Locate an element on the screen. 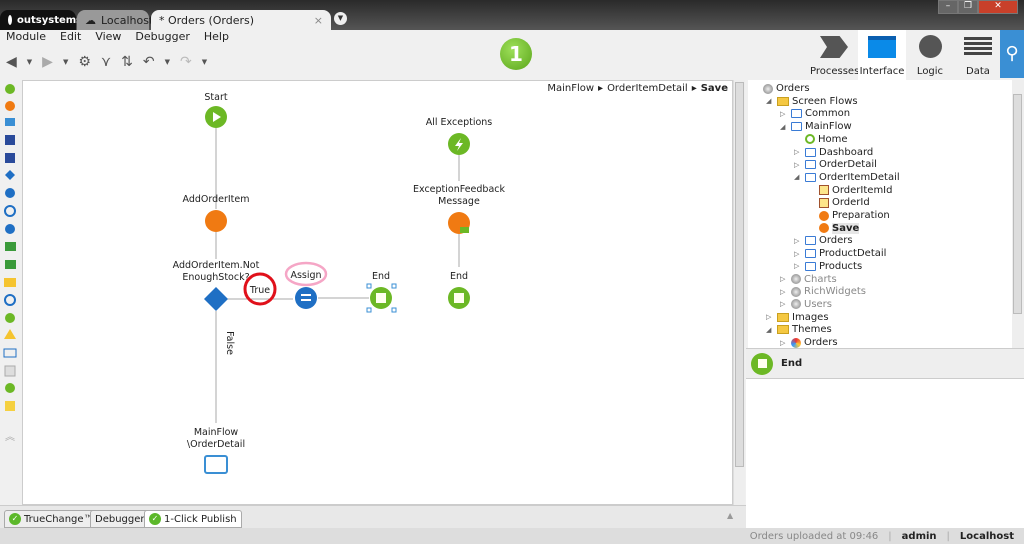  tab-outsystems: outsystems is located at coordinates (41, 20).